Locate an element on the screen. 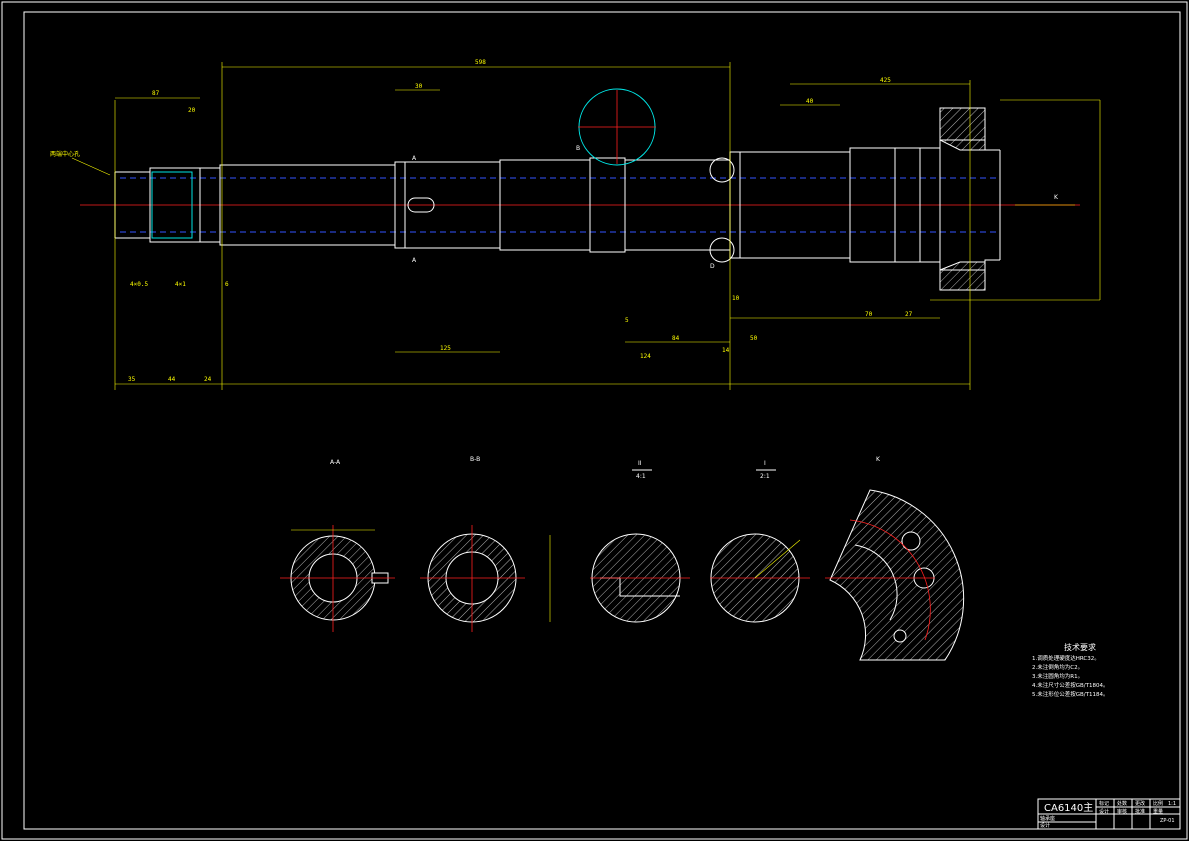 This screenshot has height=841, width=1189. section-aa-title: A-A is located at coordinates (335, 462).